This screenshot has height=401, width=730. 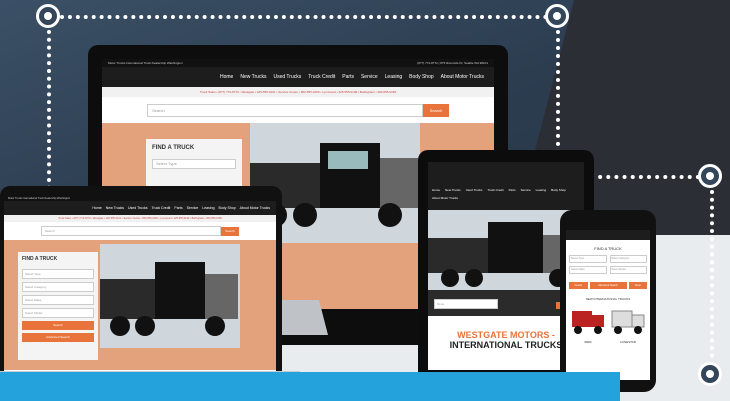 I want to click on laptop-nav-parts: Parts, so click(x=178, y=208).